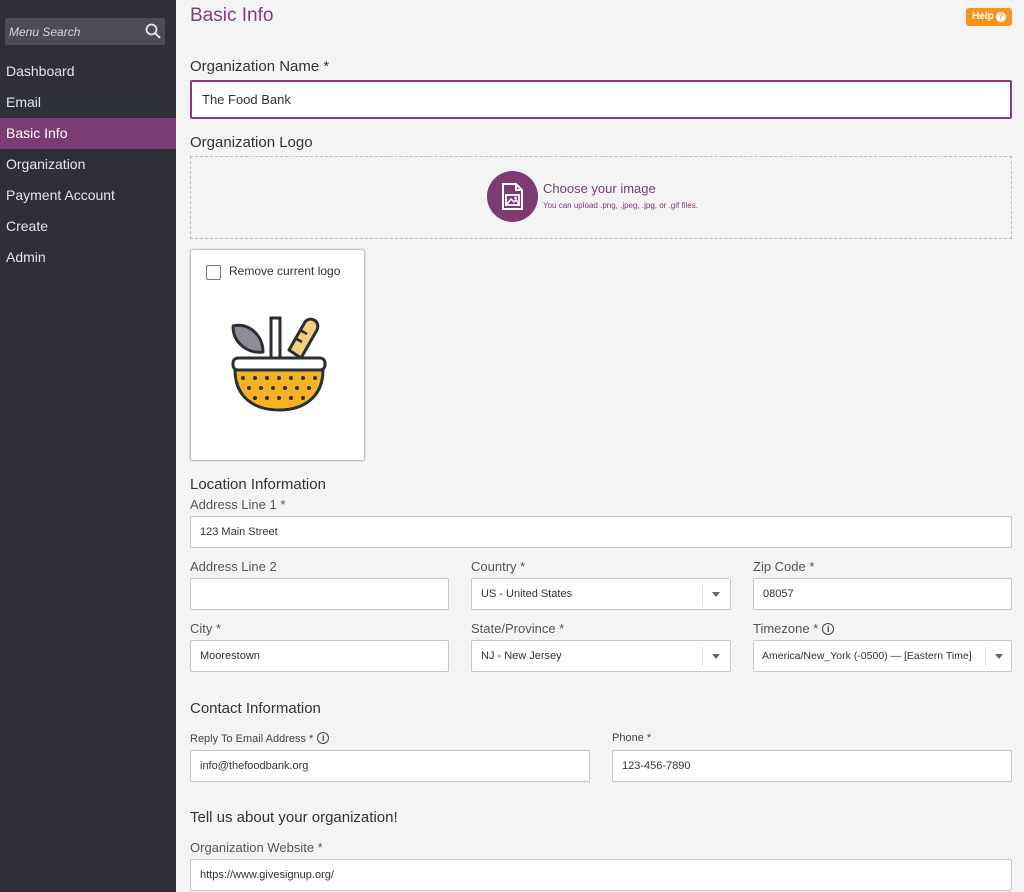  What do you see at coordinates (70, 31) in the screenshot?
I see `menu-search-input` at bounding box center [70, 31].